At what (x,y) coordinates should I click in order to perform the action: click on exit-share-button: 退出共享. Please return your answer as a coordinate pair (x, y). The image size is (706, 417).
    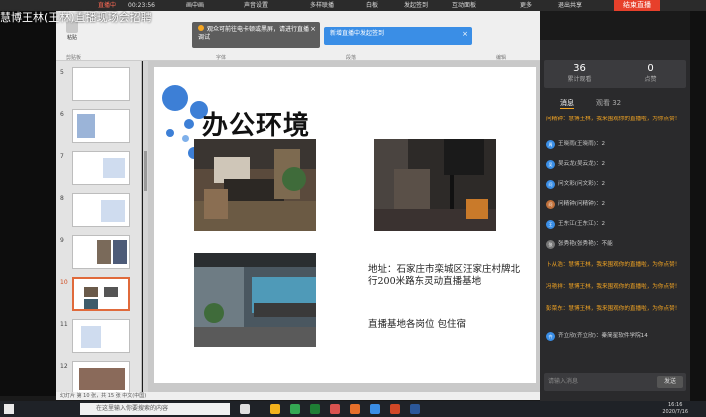
    Looking at the image, I should click on (570, 5).